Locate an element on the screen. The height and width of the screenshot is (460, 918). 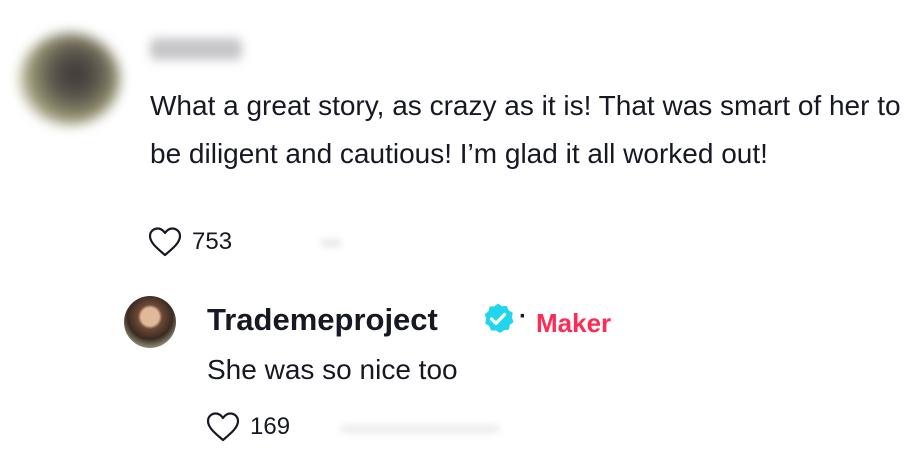
comment-like-count: 753 is located at coordinates (212, 241).